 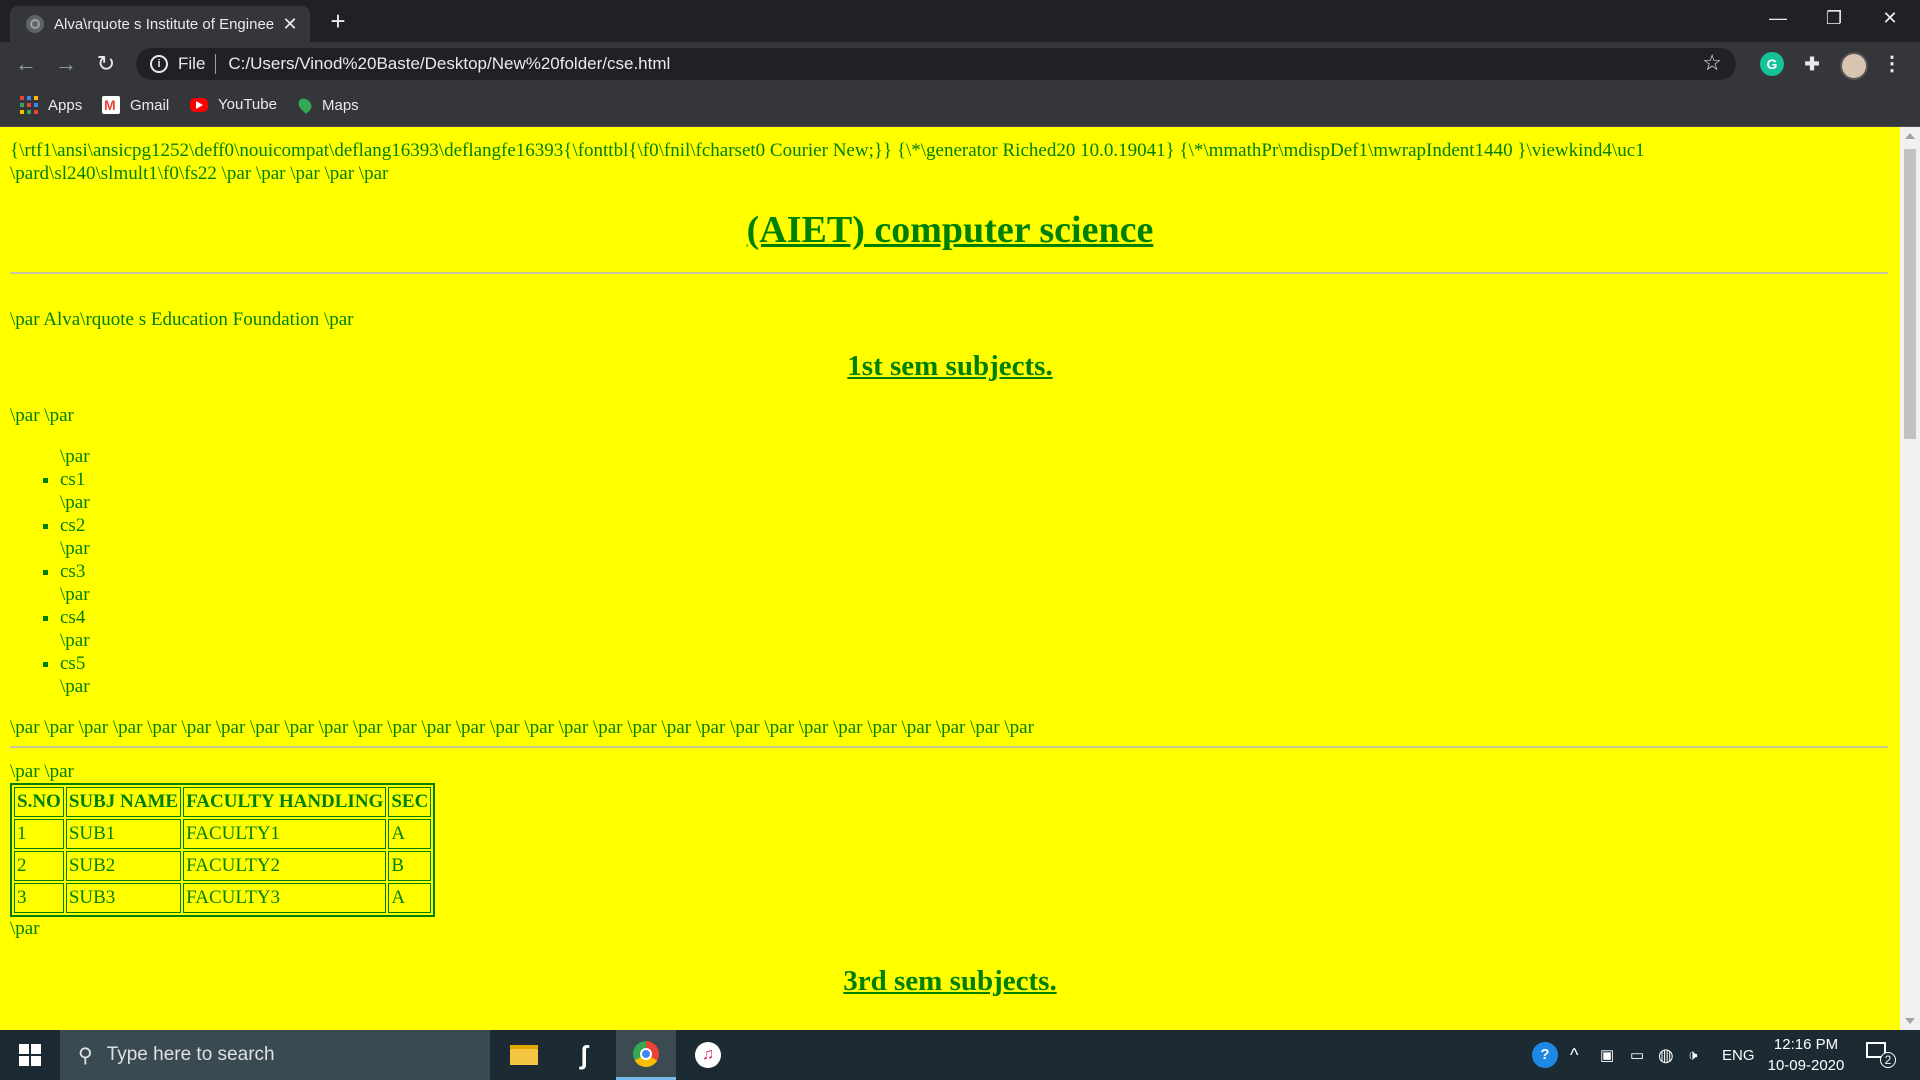 What do you see at coordinates (960, 106) in the screenshot?
I see `bookmarks-bar: Apps M Gmail YouTube Maps` at bounding box center [960, 106].